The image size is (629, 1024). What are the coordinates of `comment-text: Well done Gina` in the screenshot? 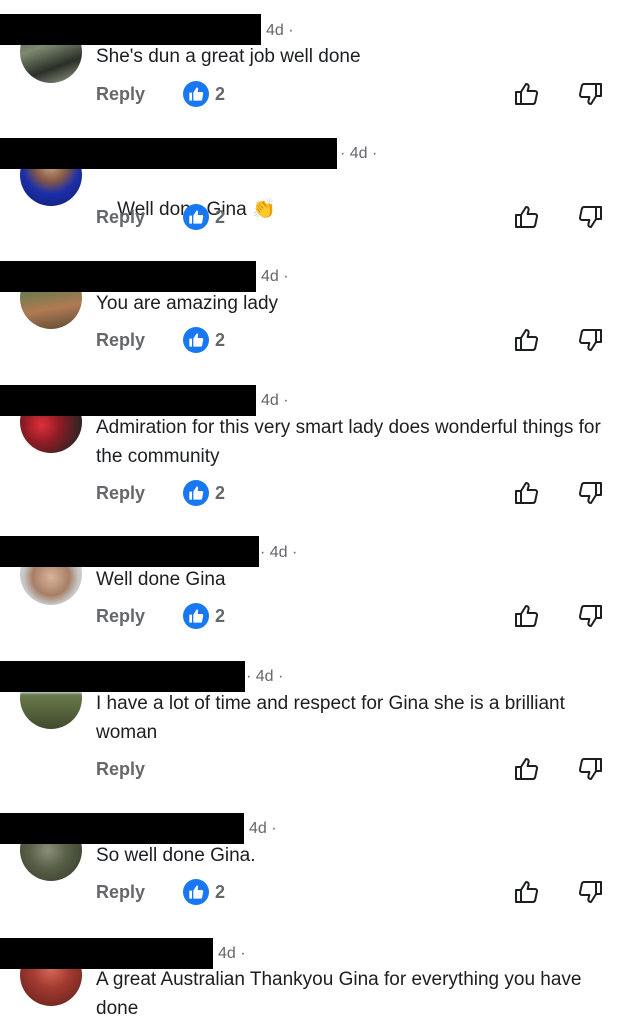 It's located at (161, 579).